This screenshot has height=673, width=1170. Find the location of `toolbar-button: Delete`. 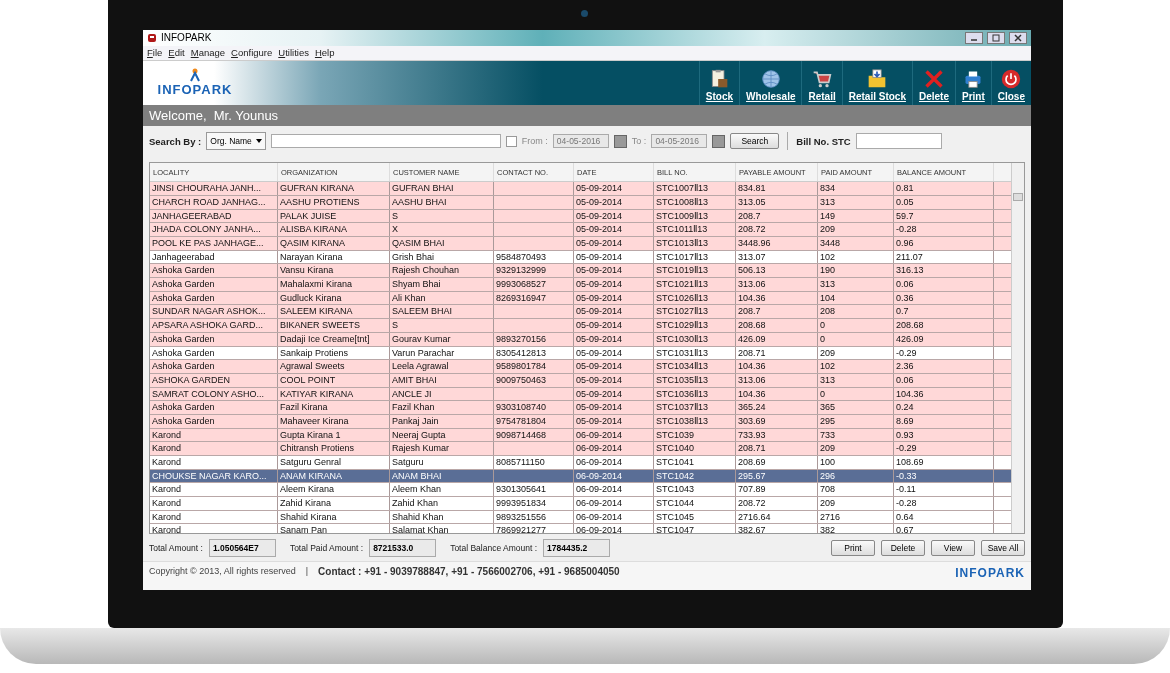

toolbar-button: Delete is located at coordinates (933, 82).